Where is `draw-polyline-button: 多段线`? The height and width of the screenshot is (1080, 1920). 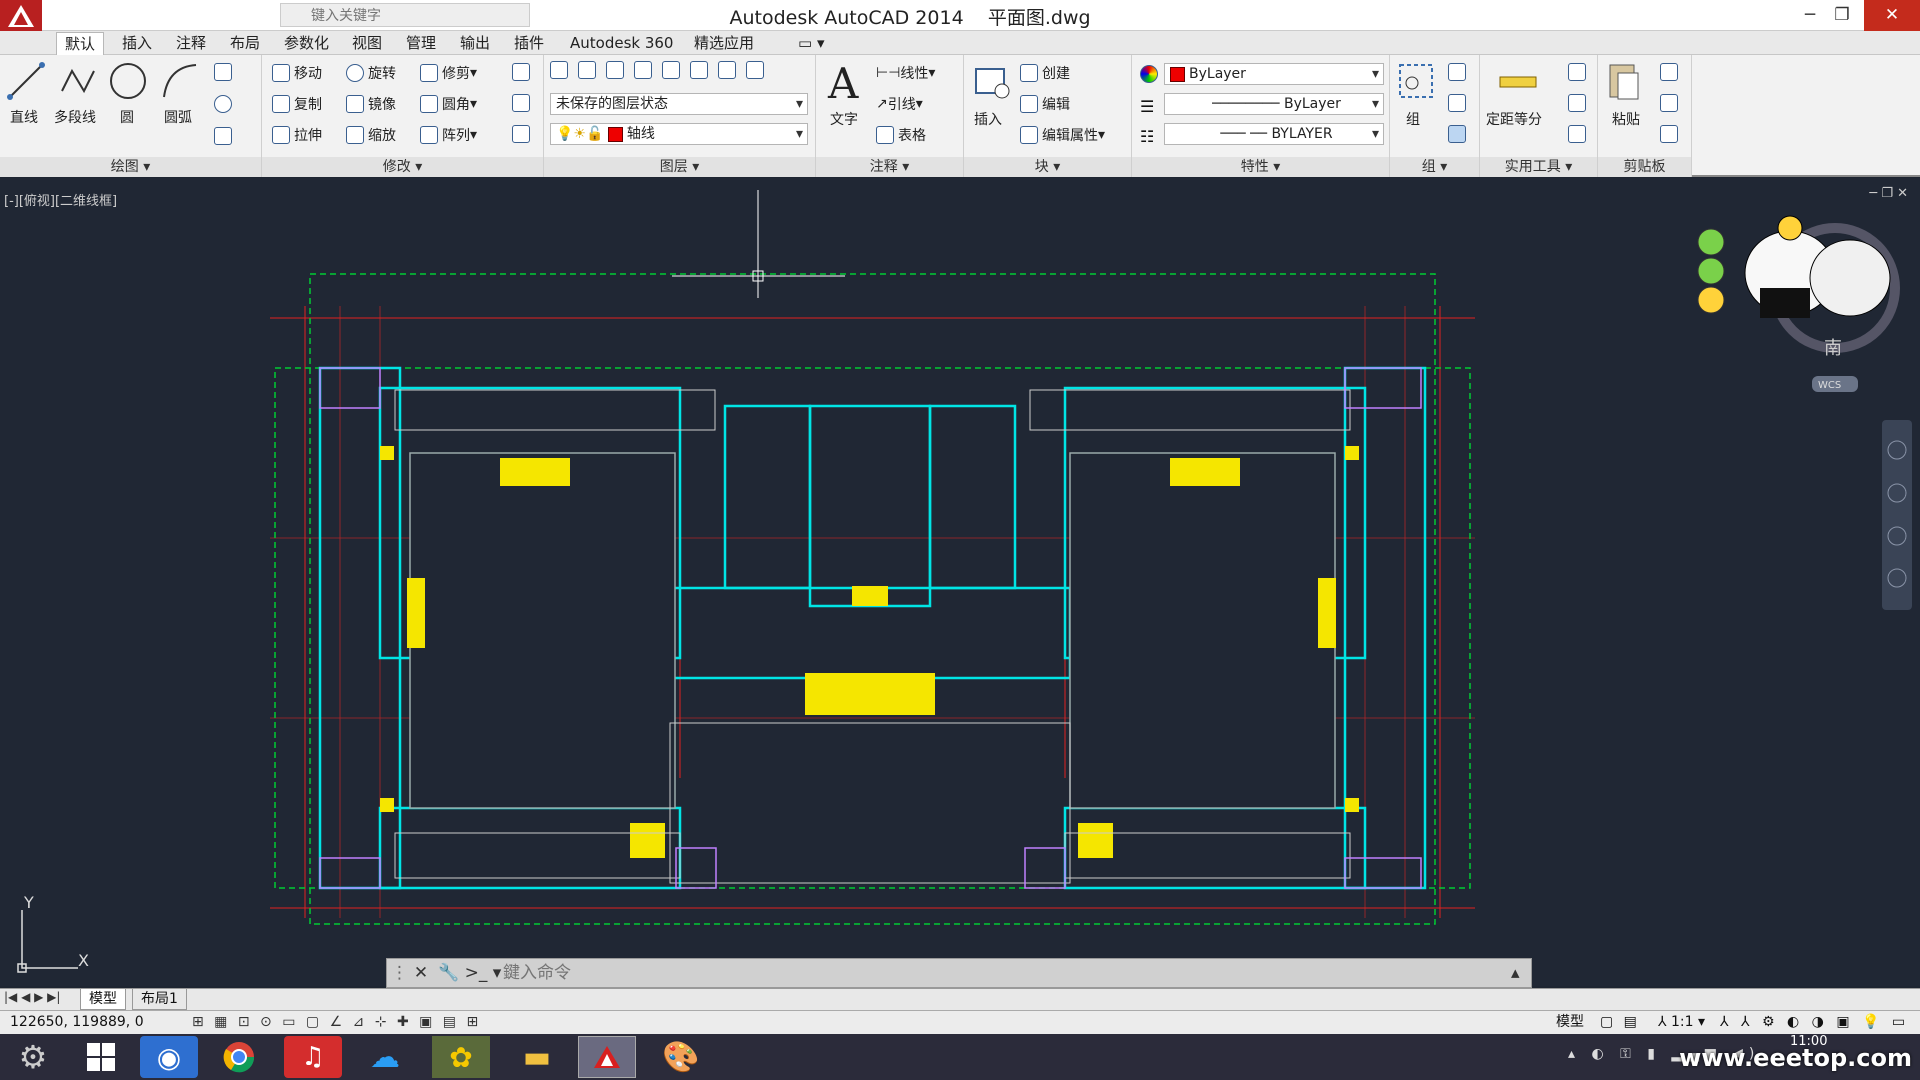
draw-polyline-button: 多段线 is located at coordinates (75, 117).